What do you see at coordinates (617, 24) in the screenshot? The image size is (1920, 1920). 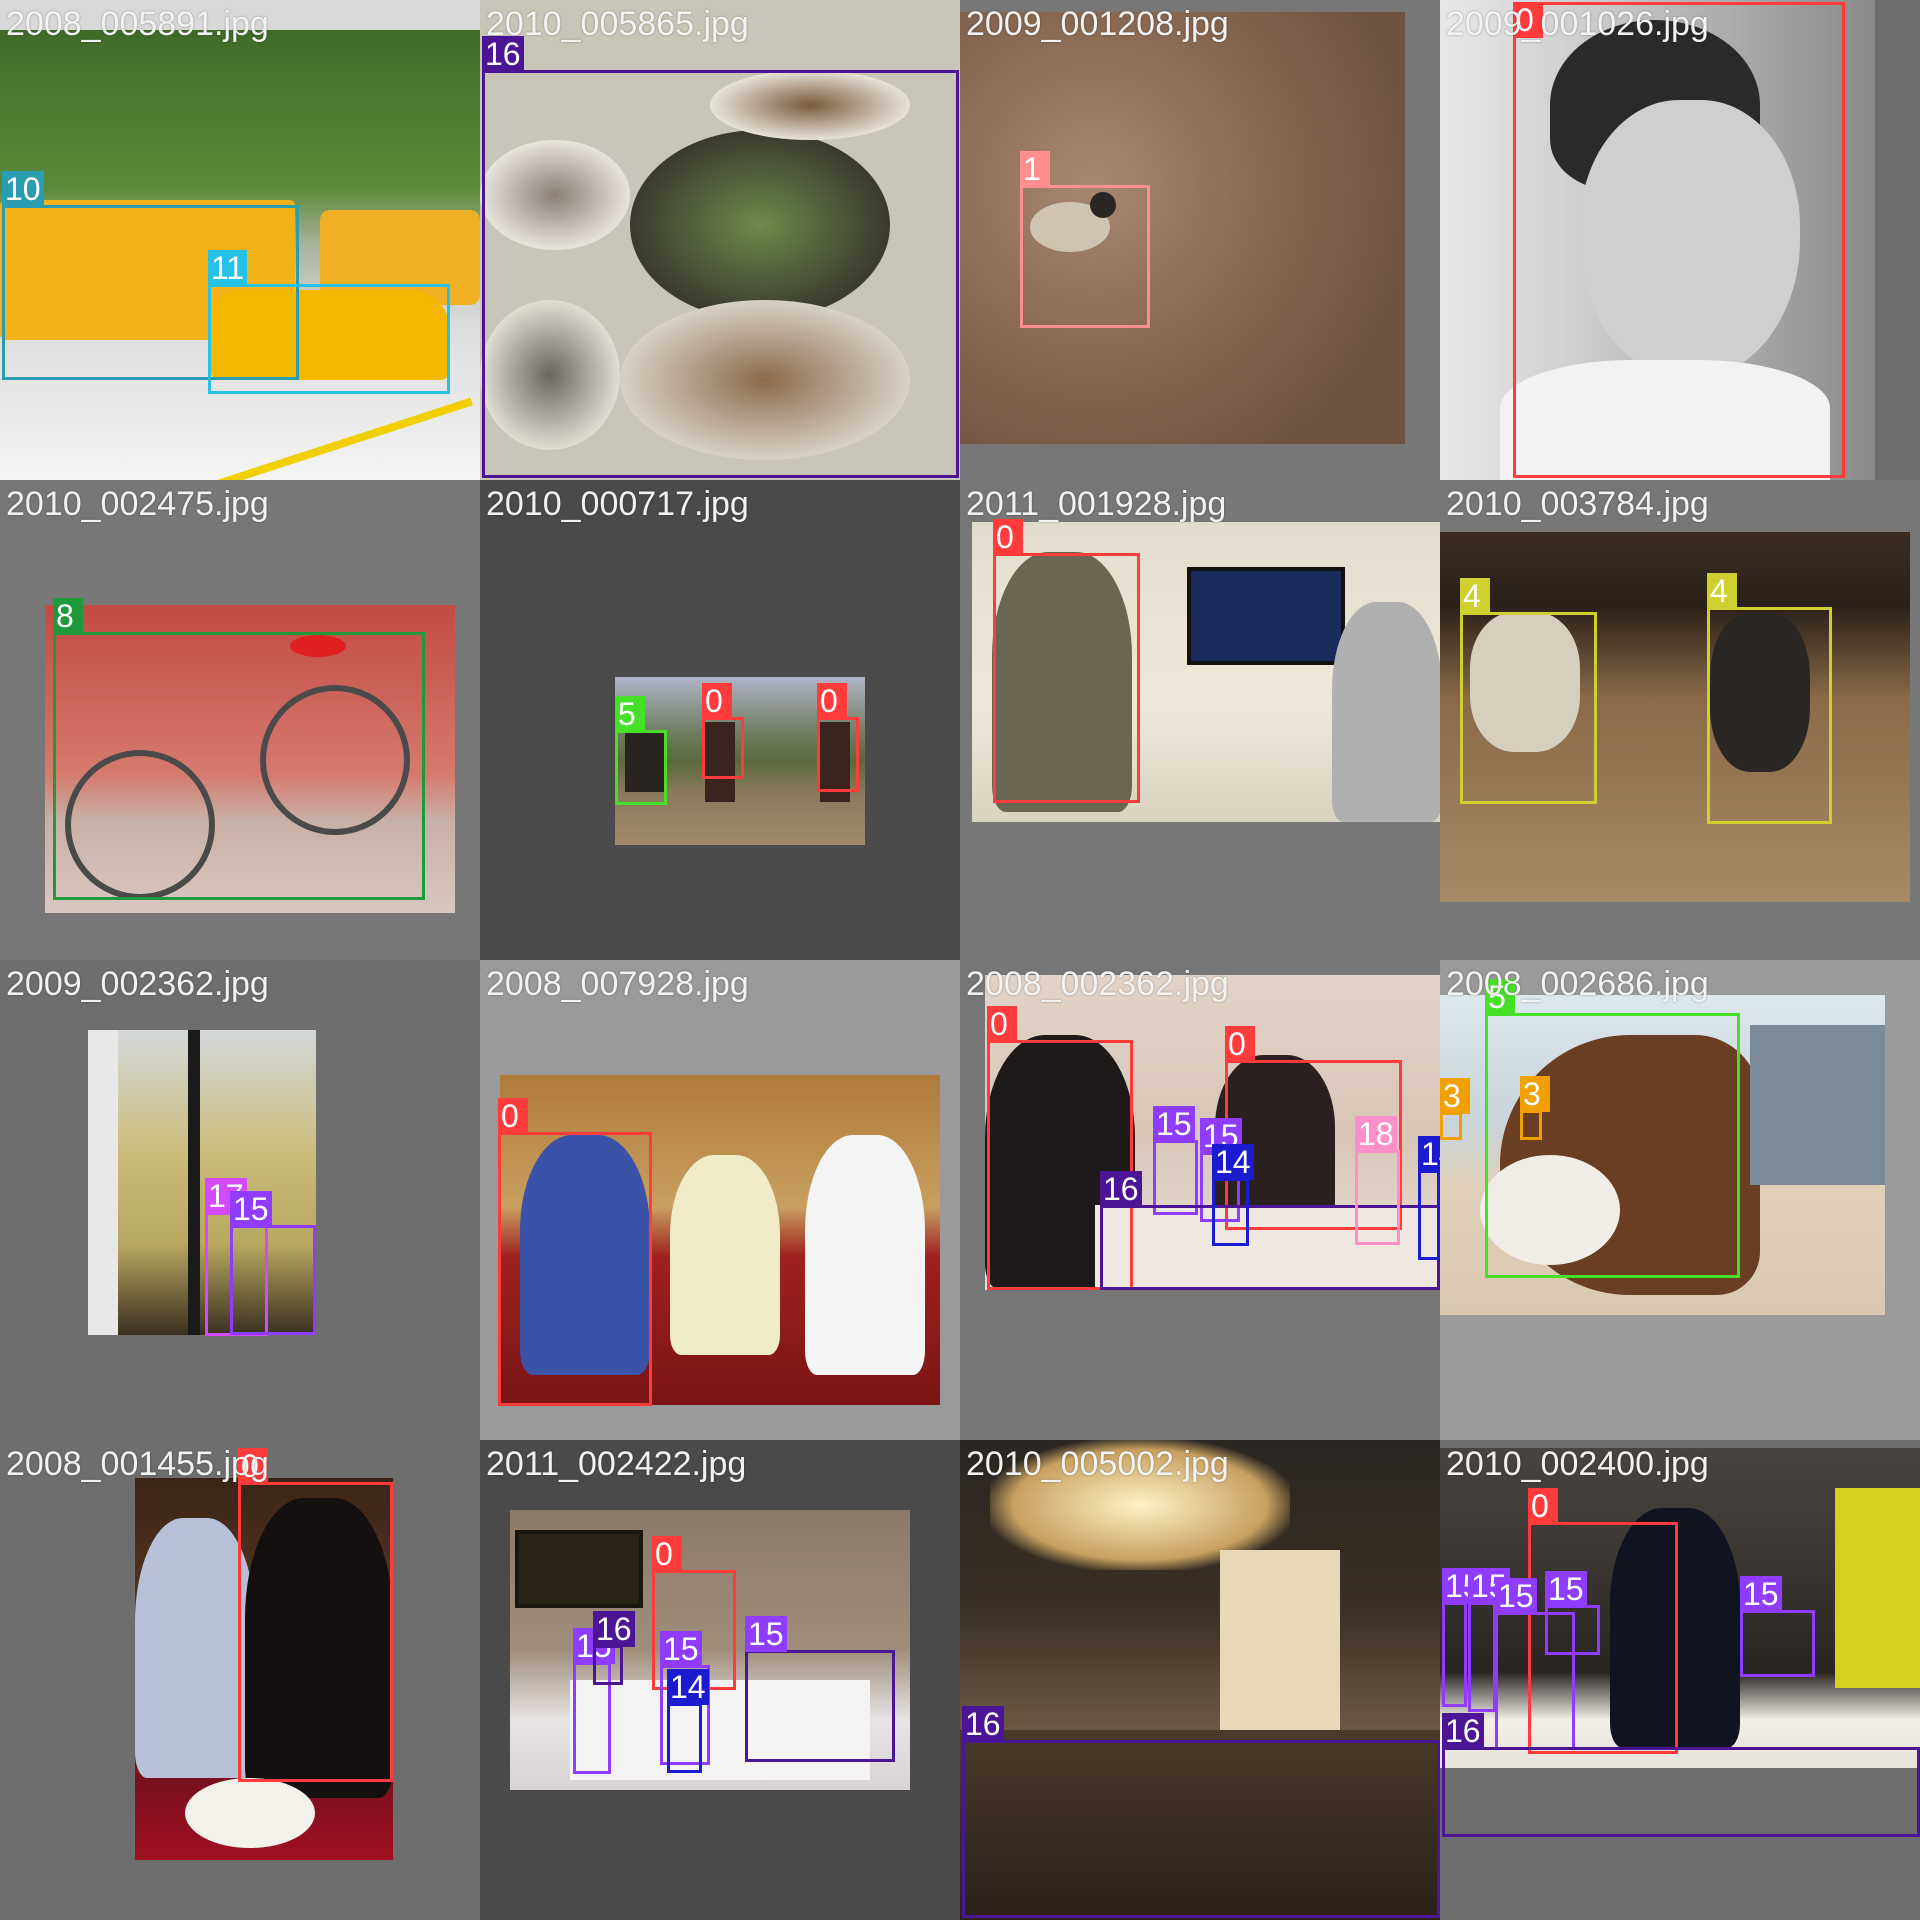 I see `image-filename: 2010_005865.jpg` at bounding box center [617, 24].